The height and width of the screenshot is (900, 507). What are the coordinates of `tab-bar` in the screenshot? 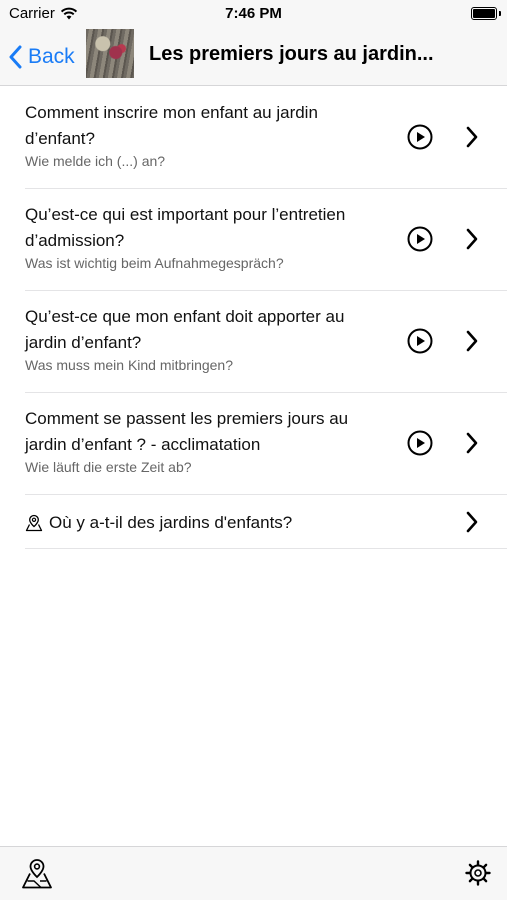 It's located at (253, 873).